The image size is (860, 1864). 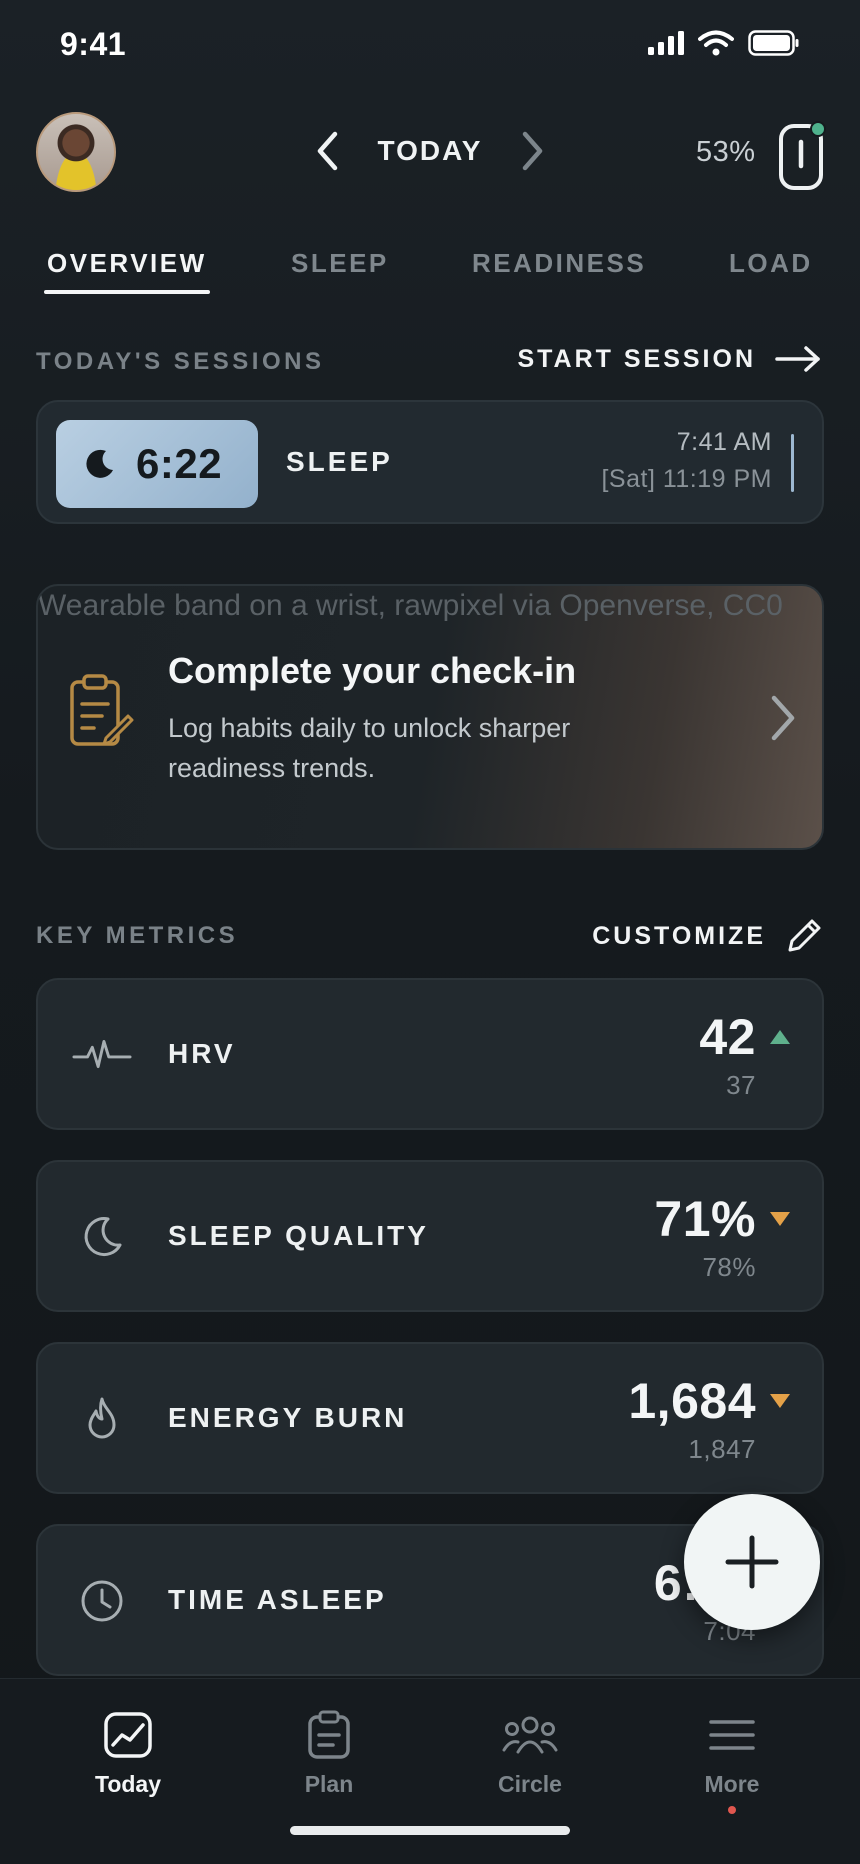 I want to click on tab-bar: OVERVIEW SLEEP READINESS LOAD, so click(x=430, y=270).